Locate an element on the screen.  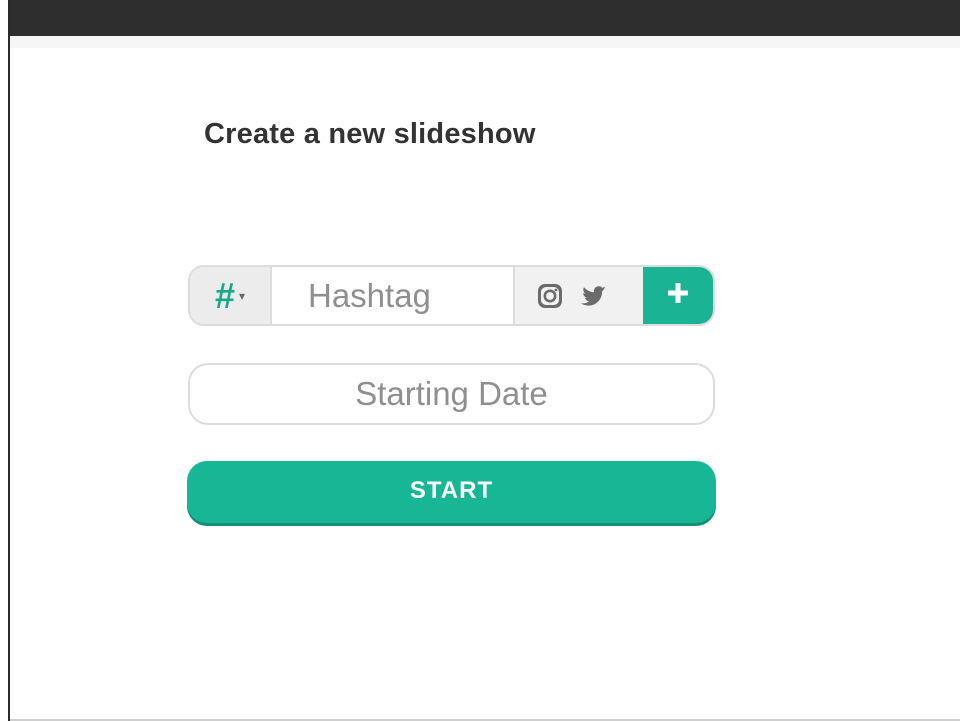
twitter-icon is located at coordinates (594, 296).